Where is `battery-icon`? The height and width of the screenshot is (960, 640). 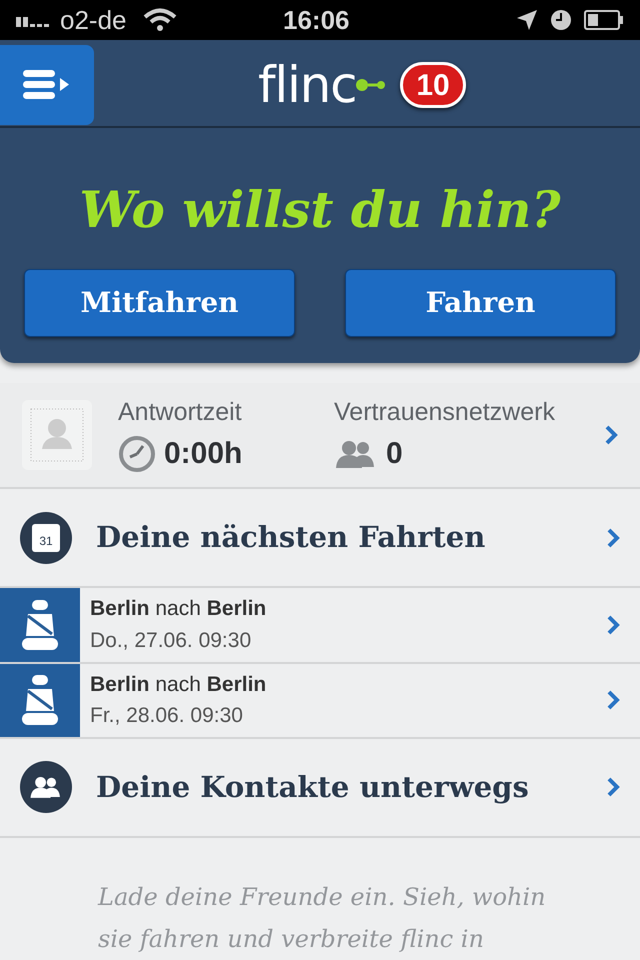
battery-icon is located at coordinates (604, 20).